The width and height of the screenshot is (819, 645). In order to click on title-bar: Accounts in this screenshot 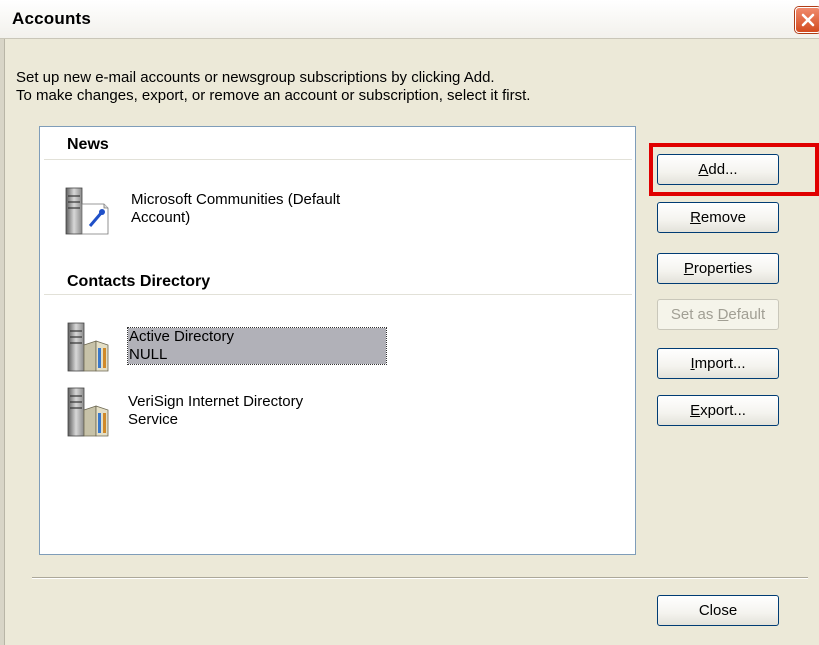, I will do `click(409, 19)`.